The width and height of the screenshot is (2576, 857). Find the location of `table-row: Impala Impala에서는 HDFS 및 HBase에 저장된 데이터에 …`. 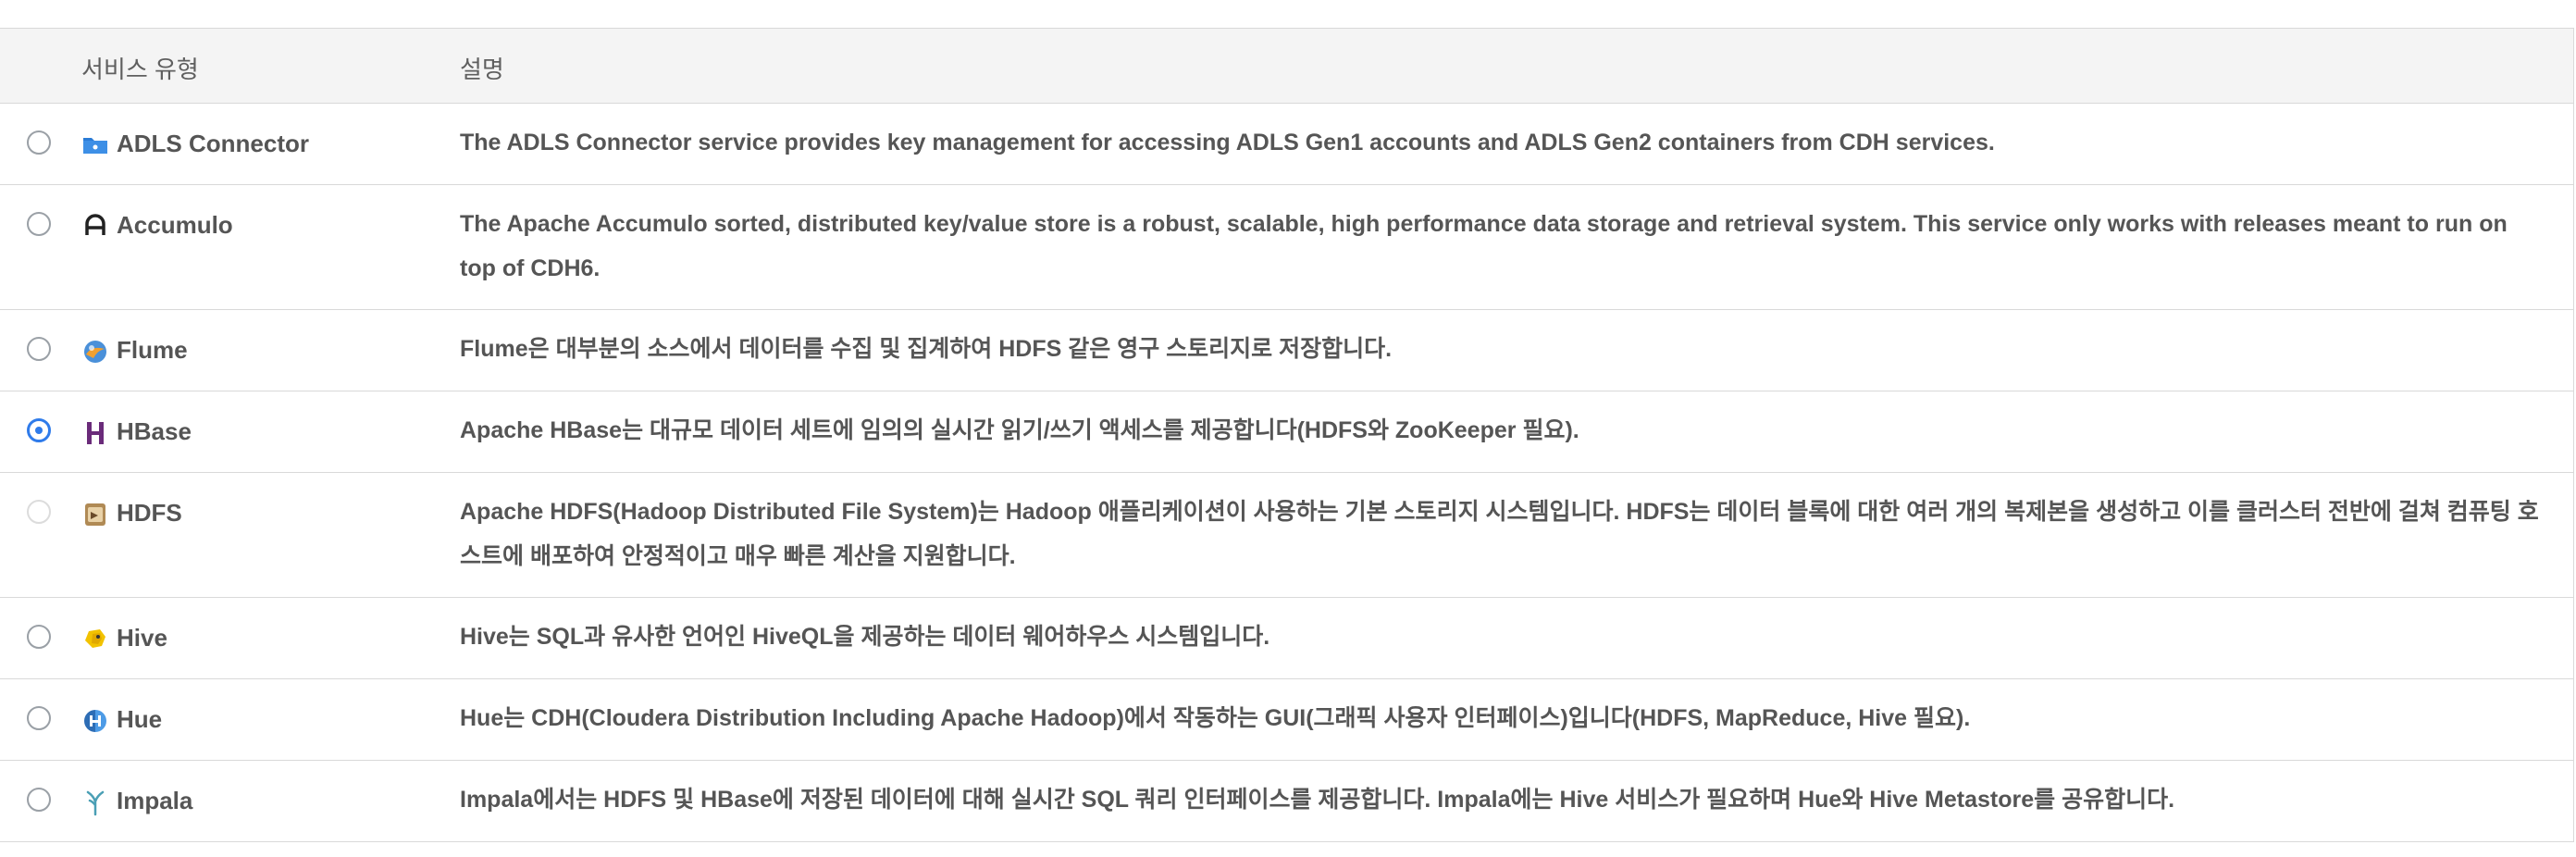

table-row: Impala Impala에서는 HDFS 및 HBase에 저장된 데이터에 … is located at coordinates (1286, 801).